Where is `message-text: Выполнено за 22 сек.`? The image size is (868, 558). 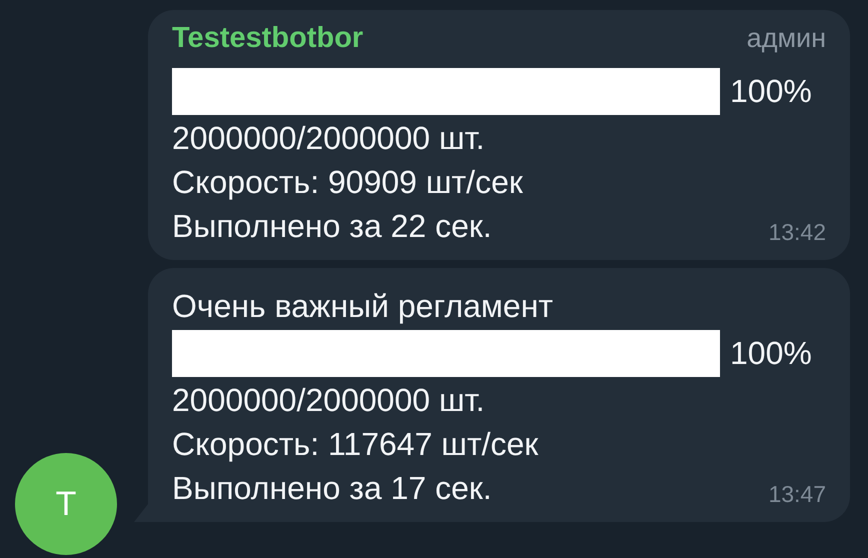
message-text: Выполнено за 22 сек. is located at coordinates (332, 226).